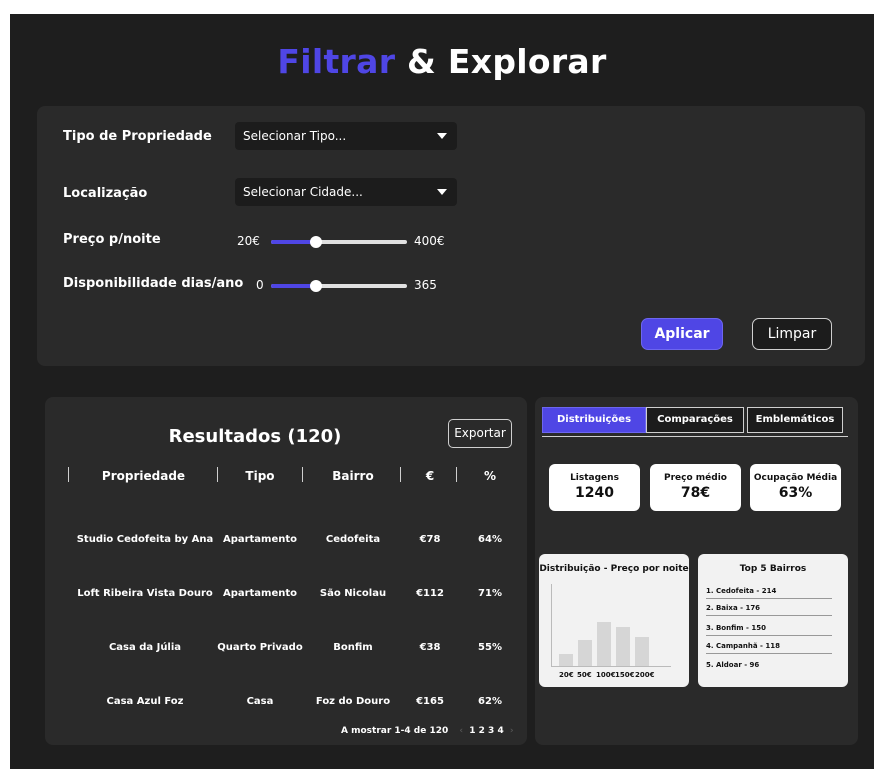 This screenshot has height=769, width=878. I want to click on chart-title: Distribuição - Preço por noite, so click(614, 569).